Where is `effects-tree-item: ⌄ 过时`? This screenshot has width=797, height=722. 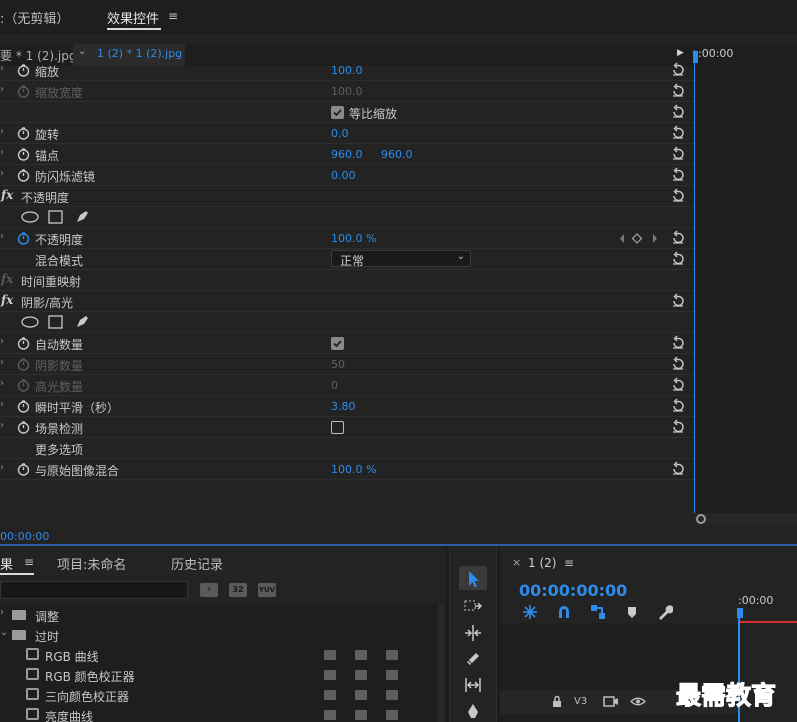 effects-tree-item: ⌄ 过时 is located at coordinates (219, 635).